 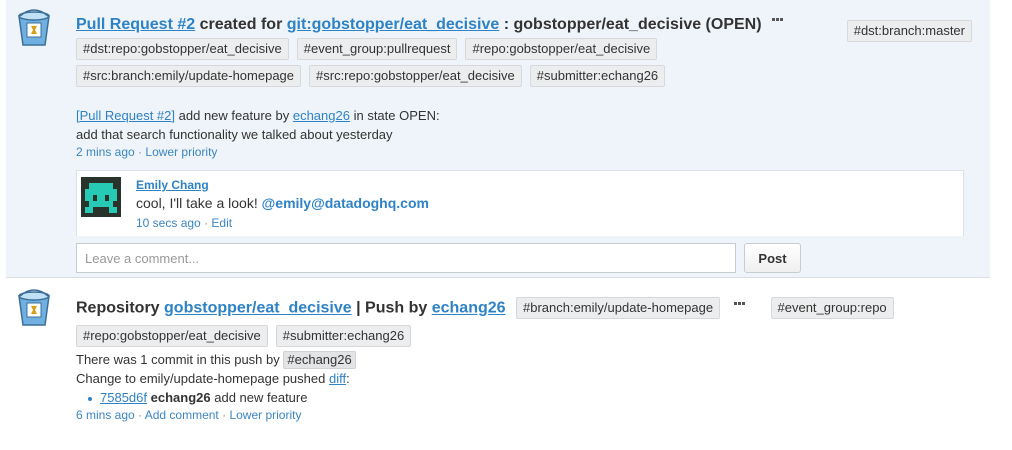 What do you see at coordinates (618, 308) in the screenshot?
I see `tag-branch: #branch:emily/update-homepage` at bounding box center [618, 308].